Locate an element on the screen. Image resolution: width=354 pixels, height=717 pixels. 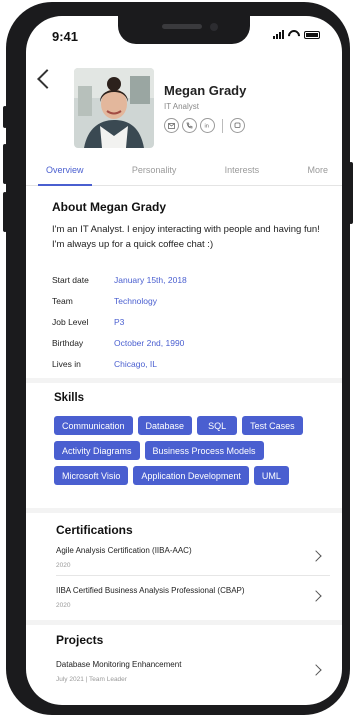
volume-down-button is located at coordinates (5, 212).